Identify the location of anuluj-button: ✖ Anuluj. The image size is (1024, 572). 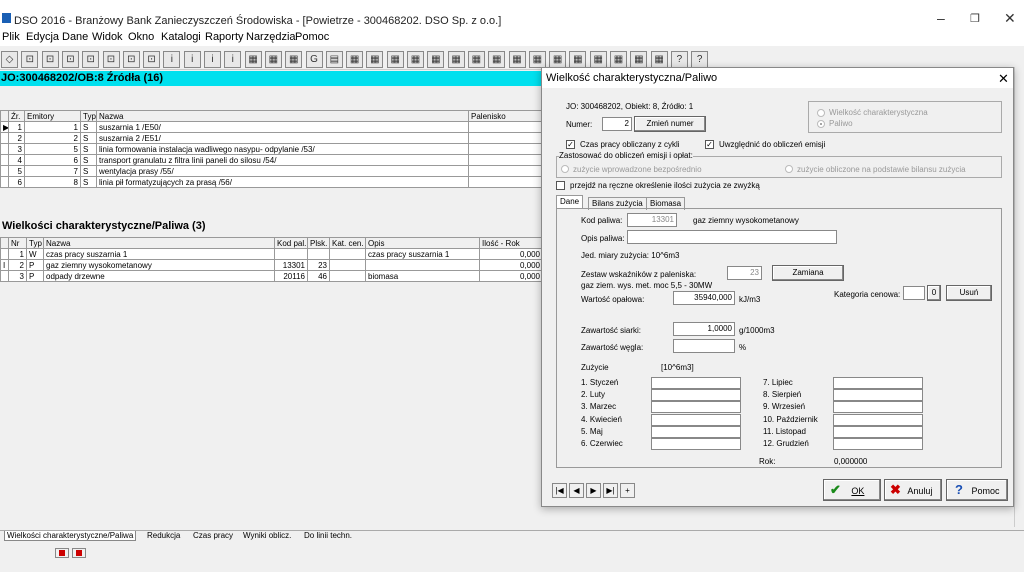
(913, 490).